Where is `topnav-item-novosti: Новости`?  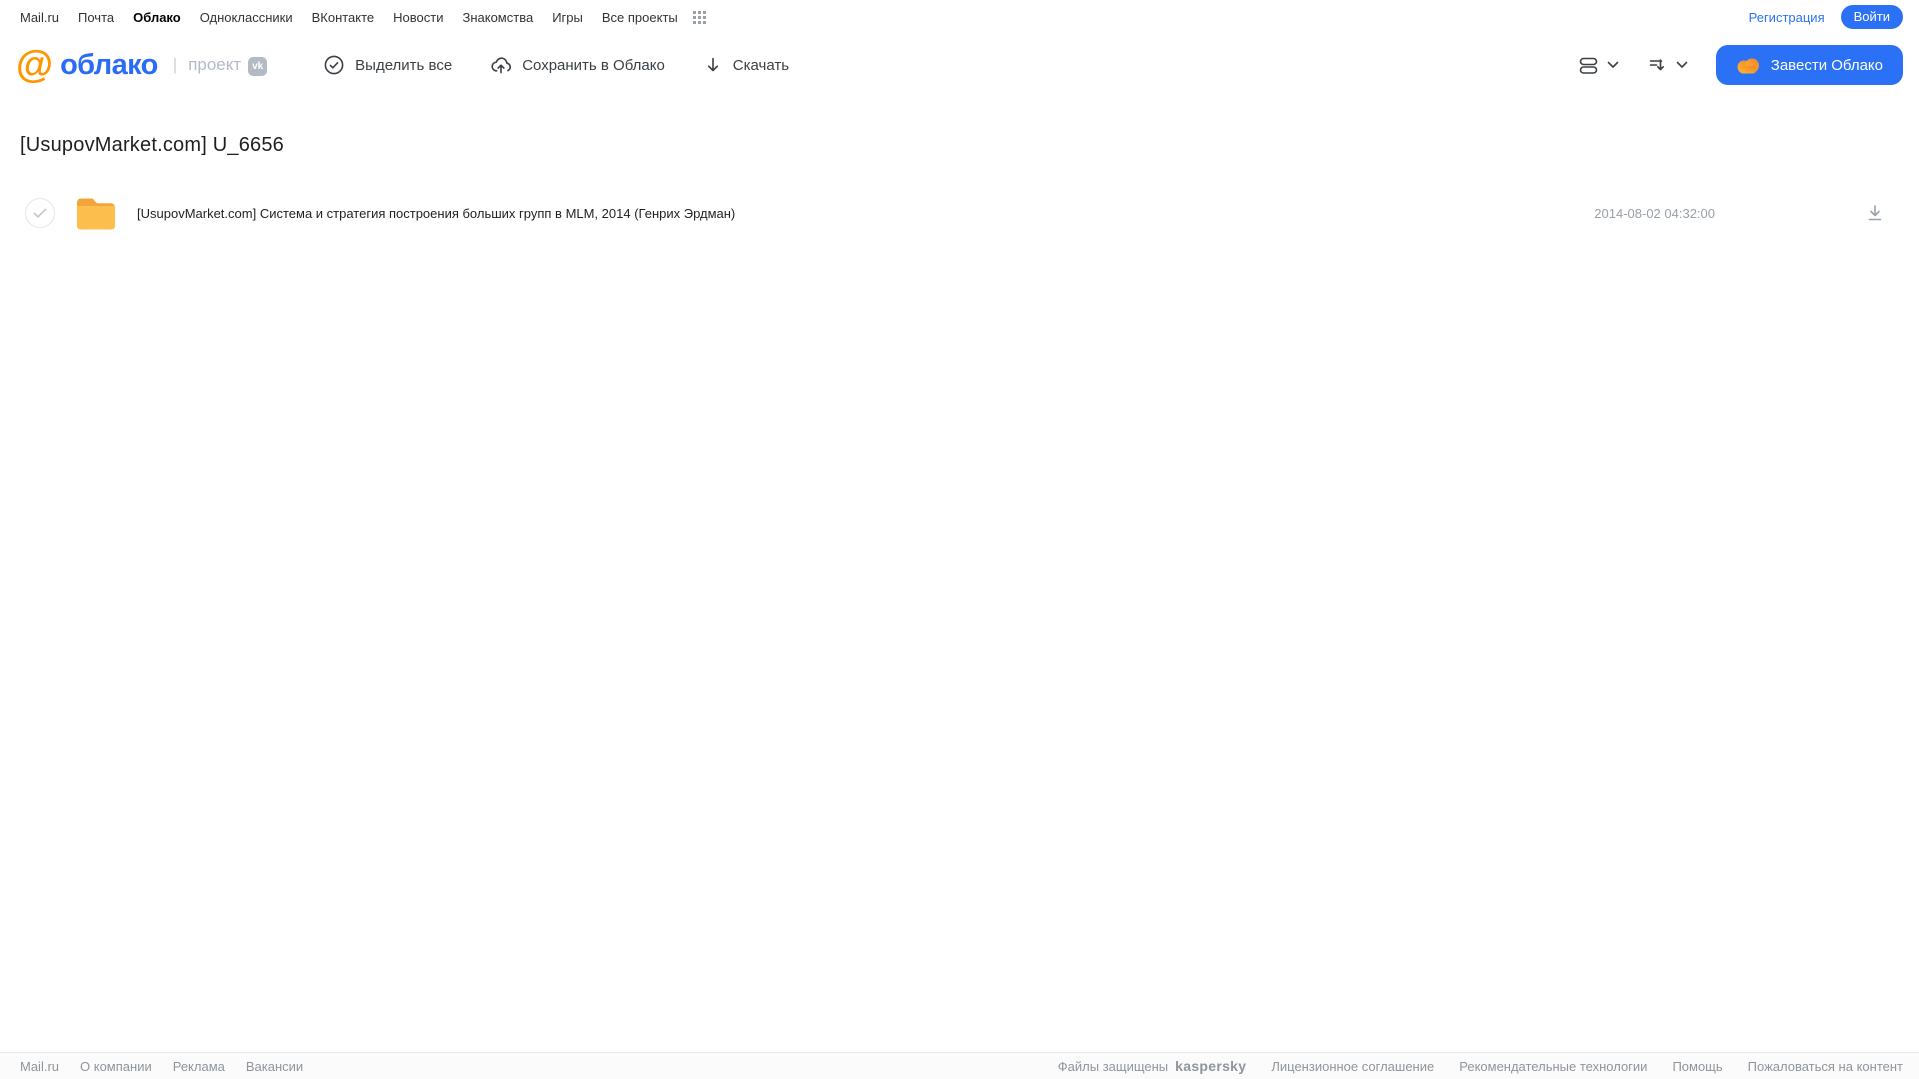
topnav-item-novosti: Новости is located at coordinates (418, 17).